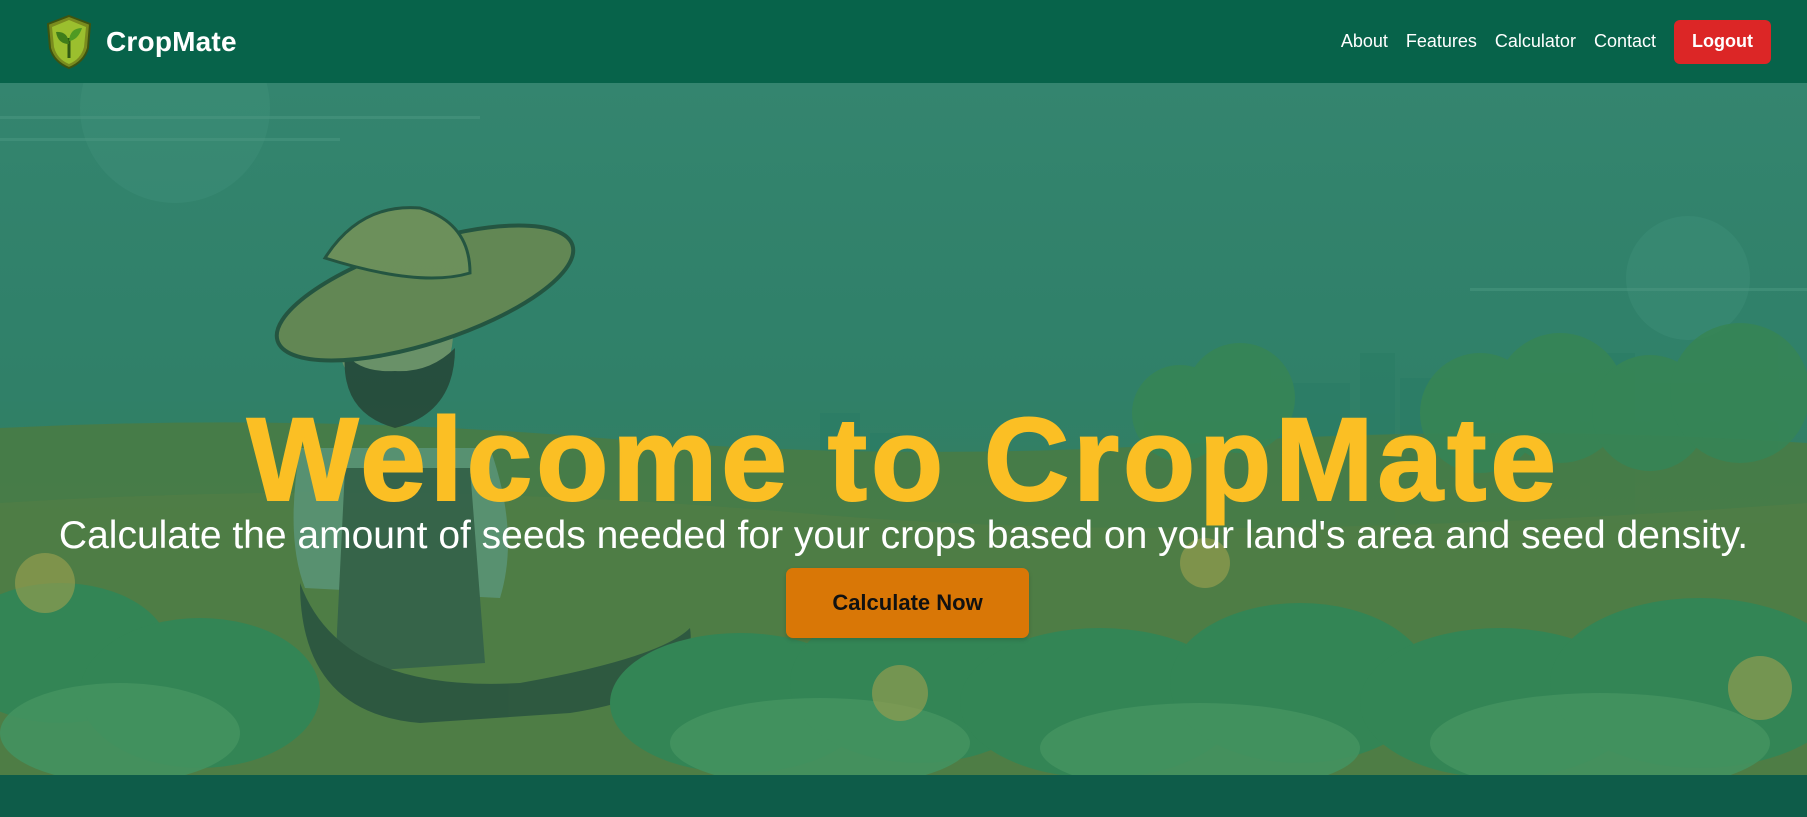  Describe the element at coordinates (907, 603) in the screenshot. I see `calculate-now-button: Calculate Now` at that location.